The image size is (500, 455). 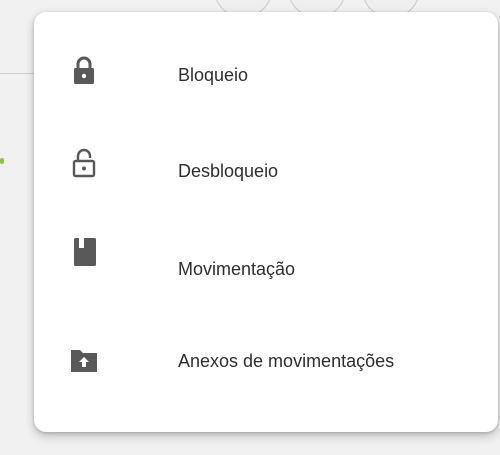 I want to click on menu-item-label: Bloqueio, so click(x=213, y=75).